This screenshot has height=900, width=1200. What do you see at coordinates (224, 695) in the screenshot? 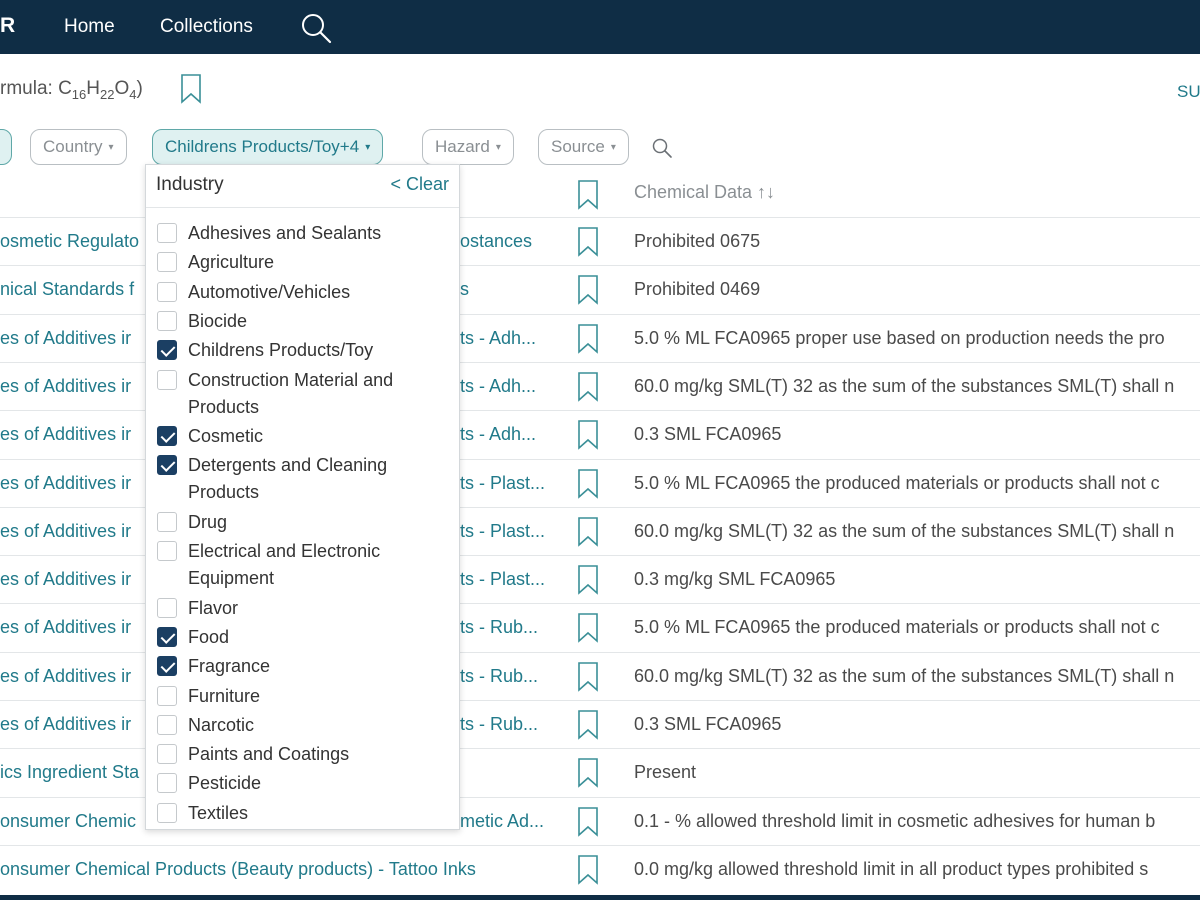
I see `industry-option-label: Furniture` at bounding box center [224, 695].